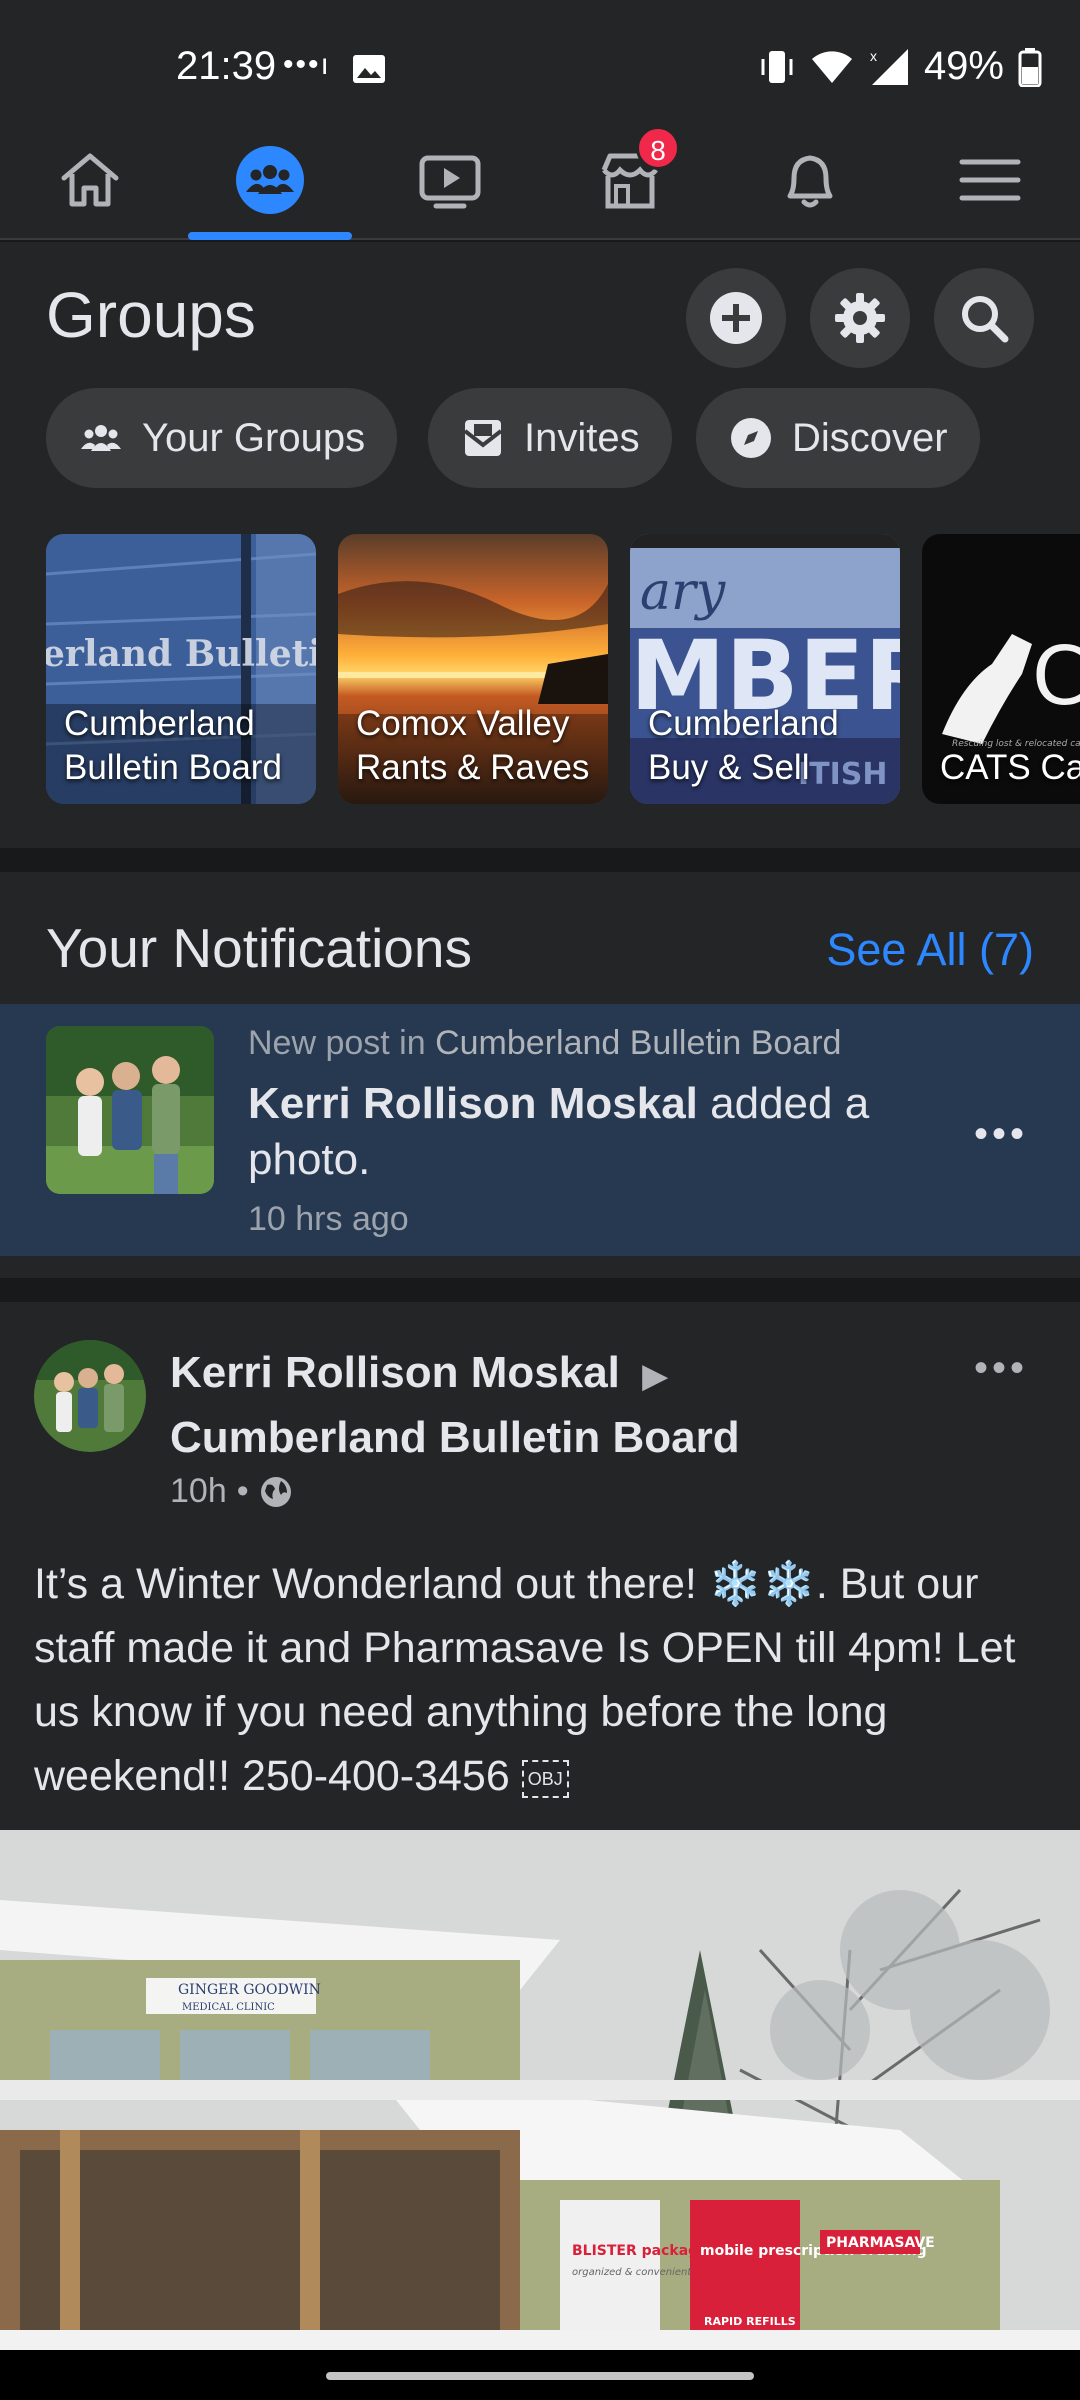 This screenshot has width=1080, height=2400. Describe the element at coordinates (101, 438) in the screenshot. I see `people-icon` at that location.